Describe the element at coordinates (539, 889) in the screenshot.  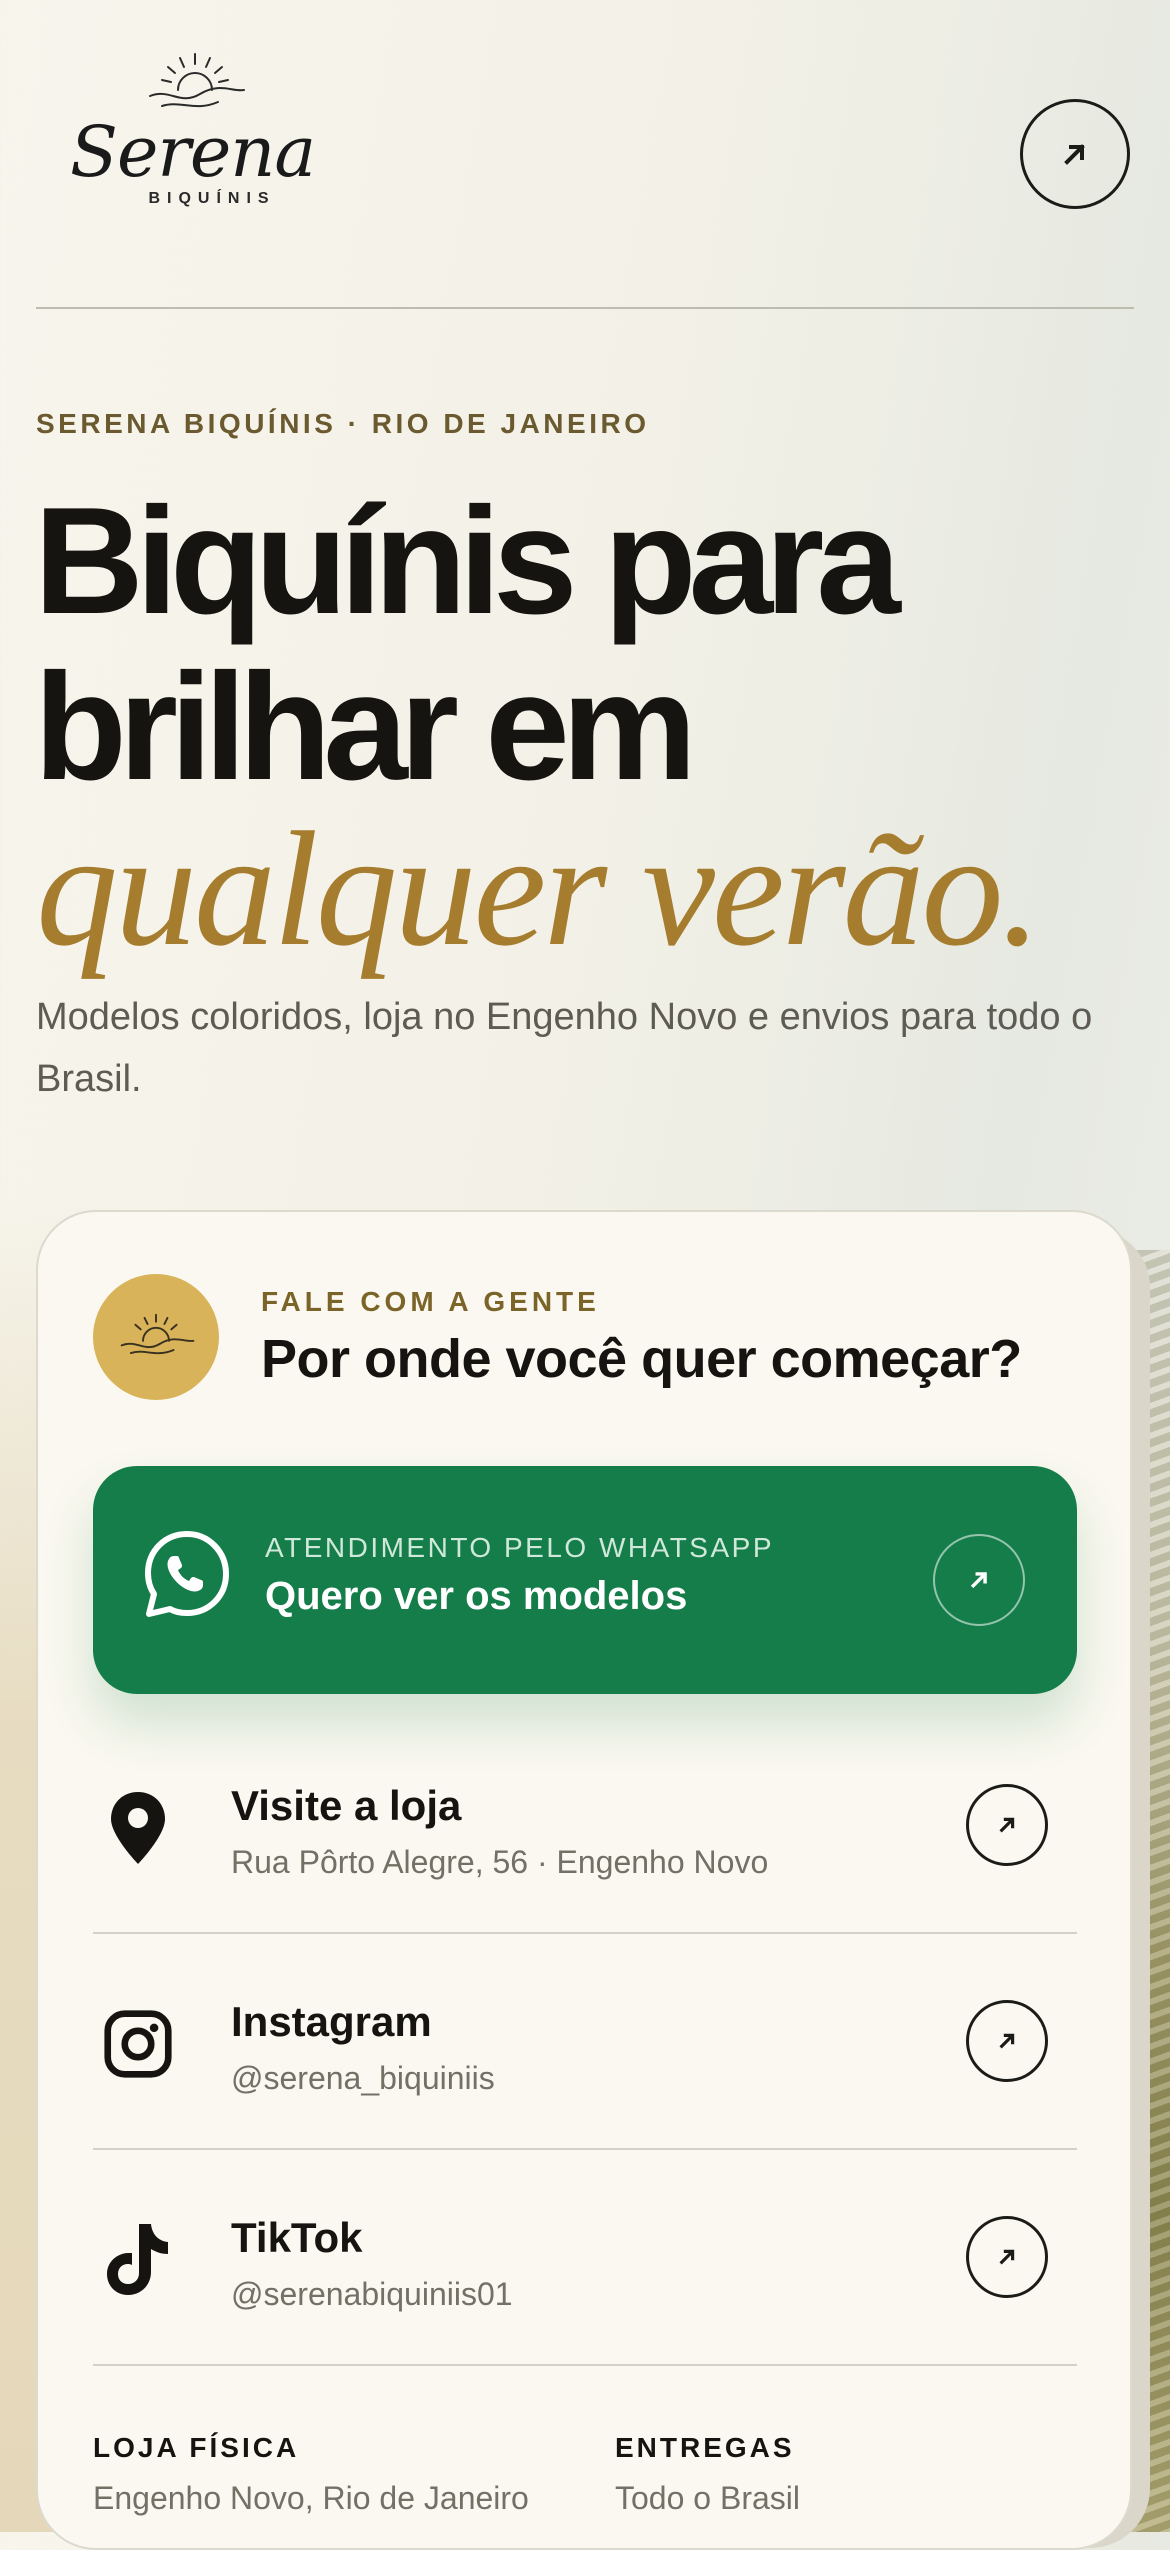
I see `hero-title-accent: qualquer verão.` at that location.